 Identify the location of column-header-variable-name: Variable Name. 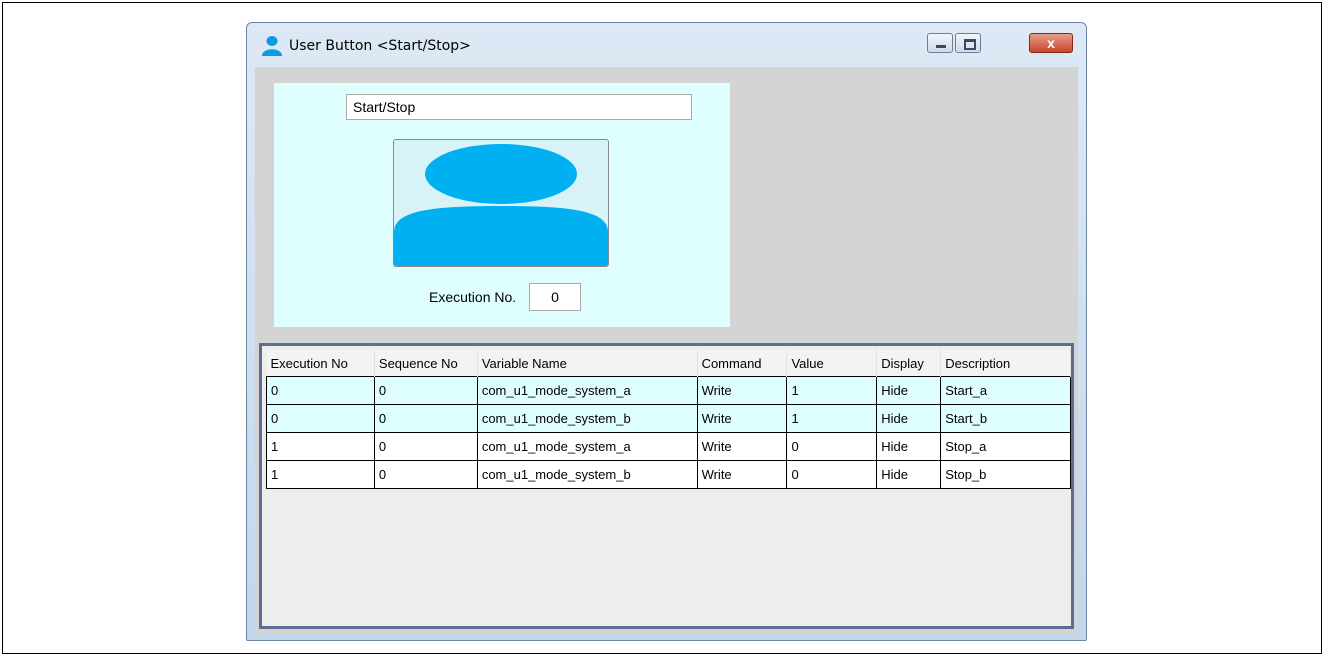
(587, 363).